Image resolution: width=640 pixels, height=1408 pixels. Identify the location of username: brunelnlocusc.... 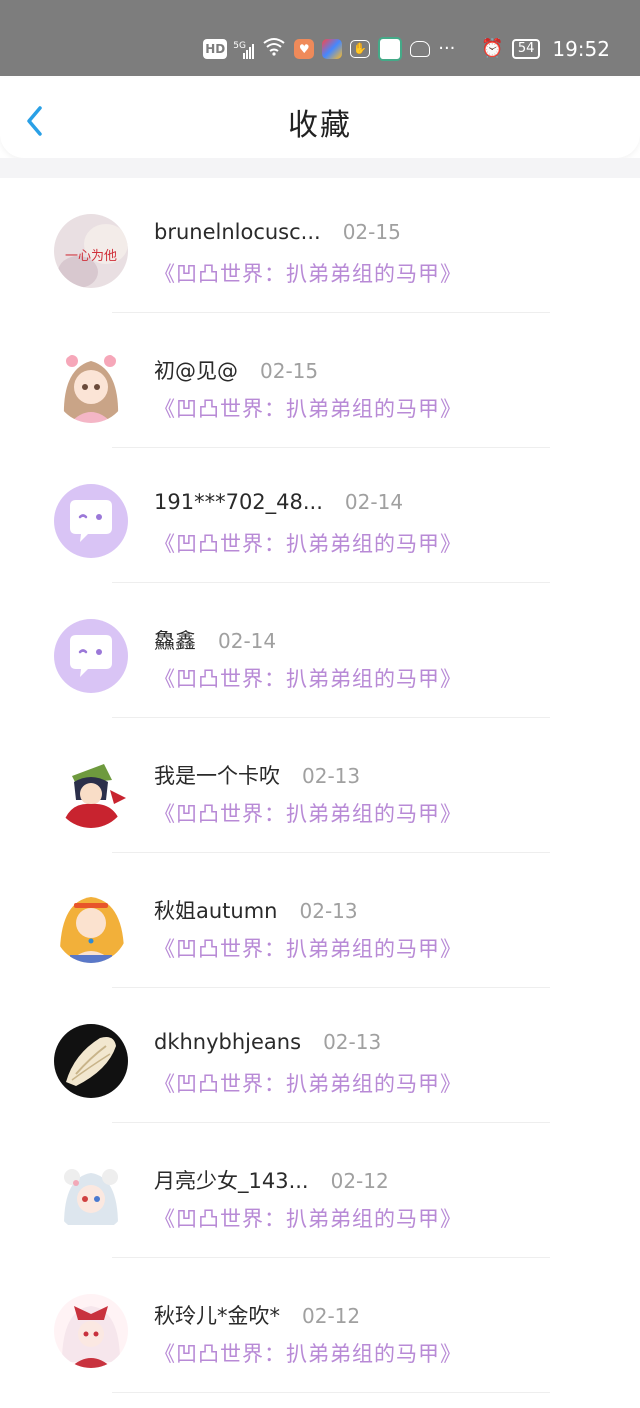
(237, 232).